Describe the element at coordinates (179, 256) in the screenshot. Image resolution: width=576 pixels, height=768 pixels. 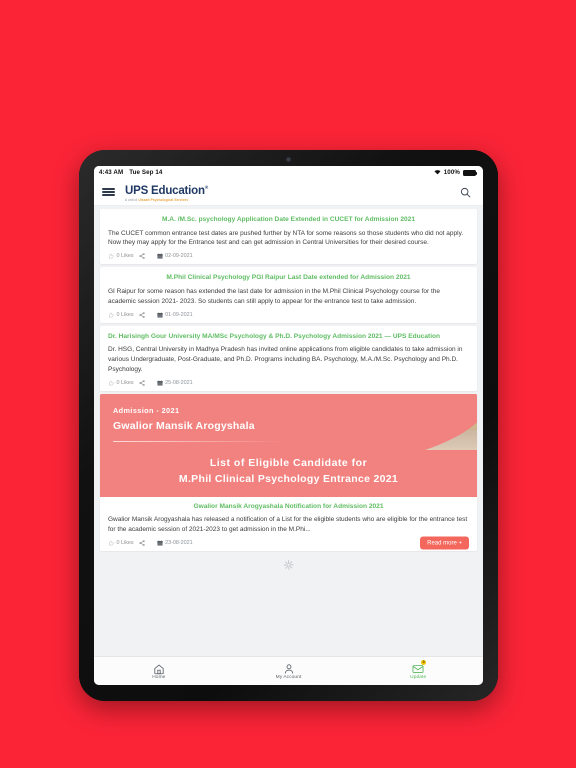
I see `post-date-text: 02-09-2021` at that location.